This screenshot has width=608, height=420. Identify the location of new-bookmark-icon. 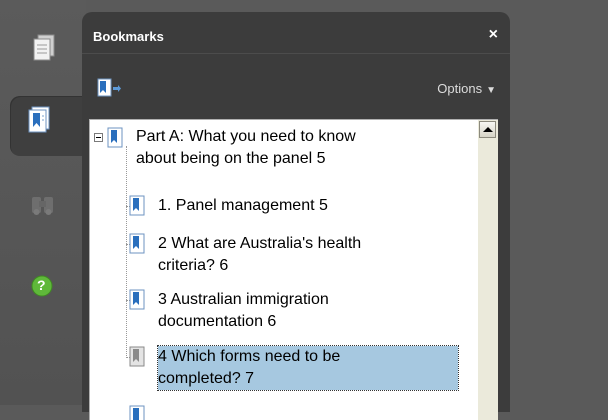
(109, 87).